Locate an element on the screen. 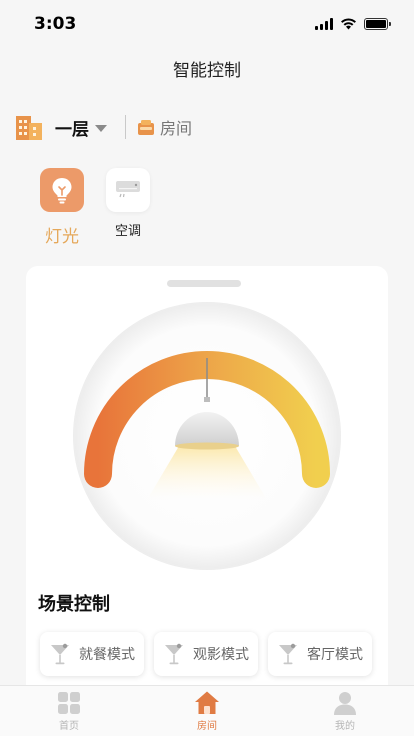 The image size is (414, 736). cellular-signal-icon is located at coordinates (324, 24).